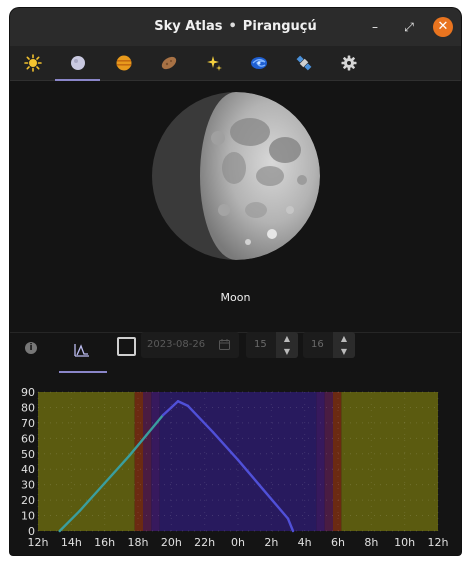  Describe the element at coordinates (28, 392) in the screenshot. I see `y-tick-label: 90` at that location.